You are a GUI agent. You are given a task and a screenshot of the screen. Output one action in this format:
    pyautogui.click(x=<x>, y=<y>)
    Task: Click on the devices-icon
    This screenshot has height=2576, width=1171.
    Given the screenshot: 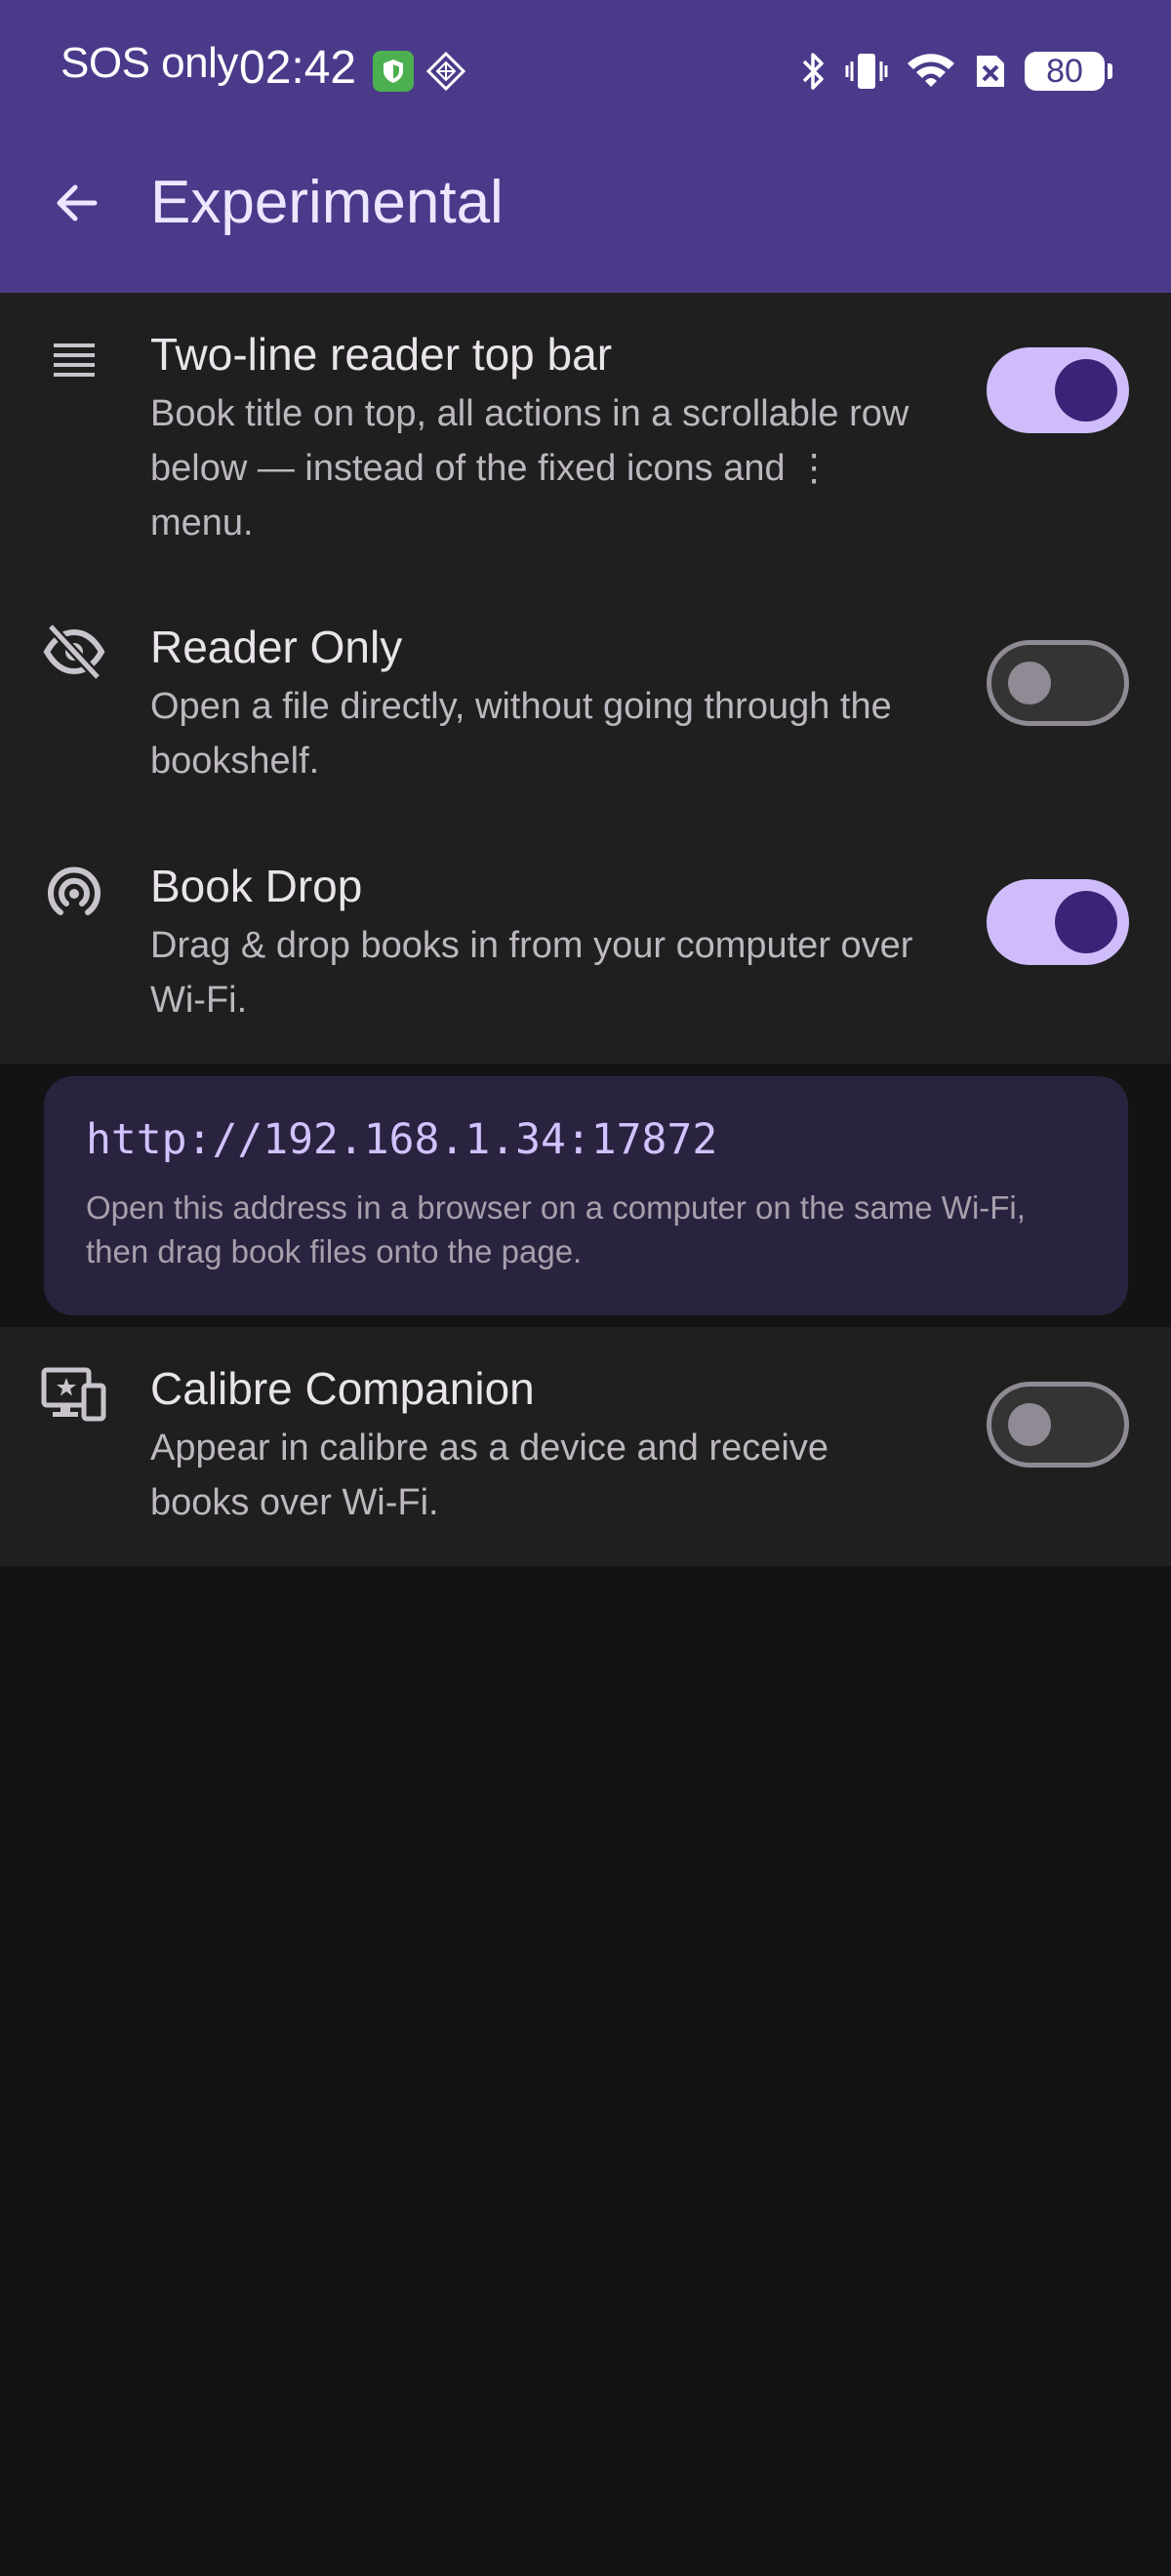 What is the action you would take?
    pyautogui.click(x=74, y=1395)
    